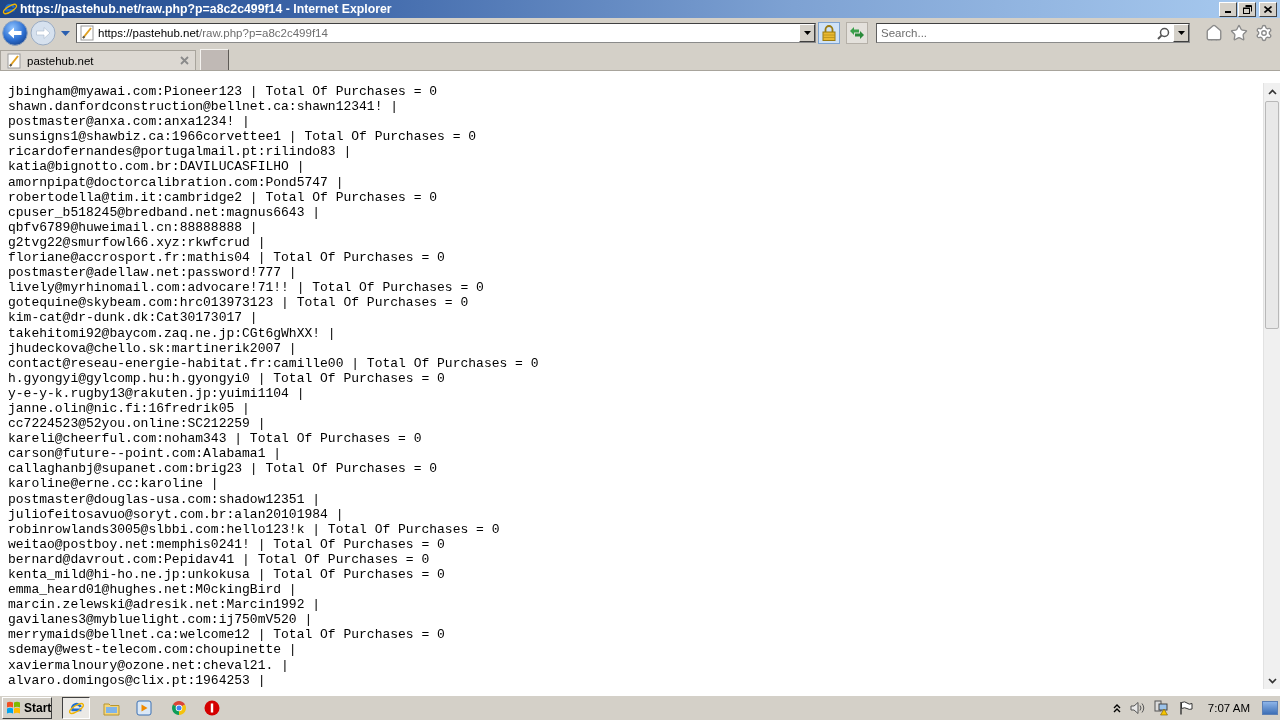 This screenshot has width=1280, height=720. I want to click on restore-button, so click(1247, 9).